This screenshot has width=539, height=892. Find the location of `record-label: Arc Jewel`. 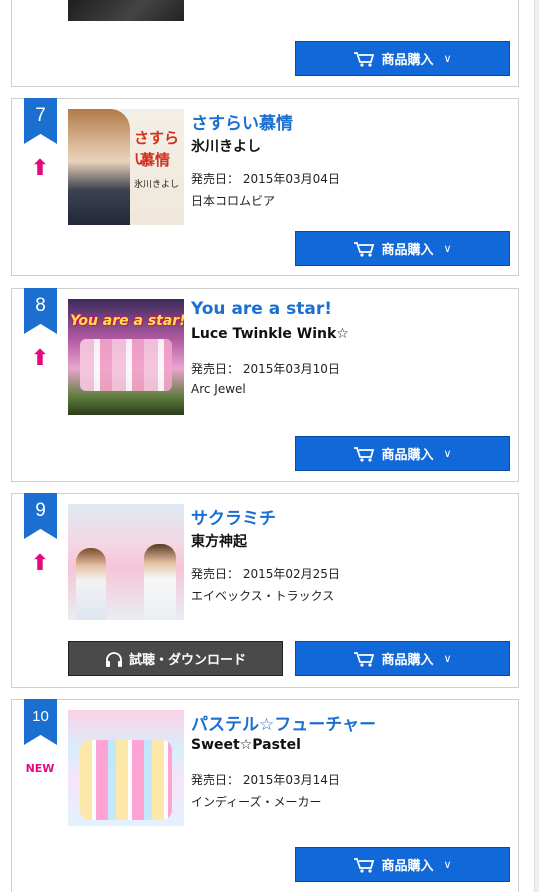

record-label: Arc Jewel is located at coordinates (218, 389).